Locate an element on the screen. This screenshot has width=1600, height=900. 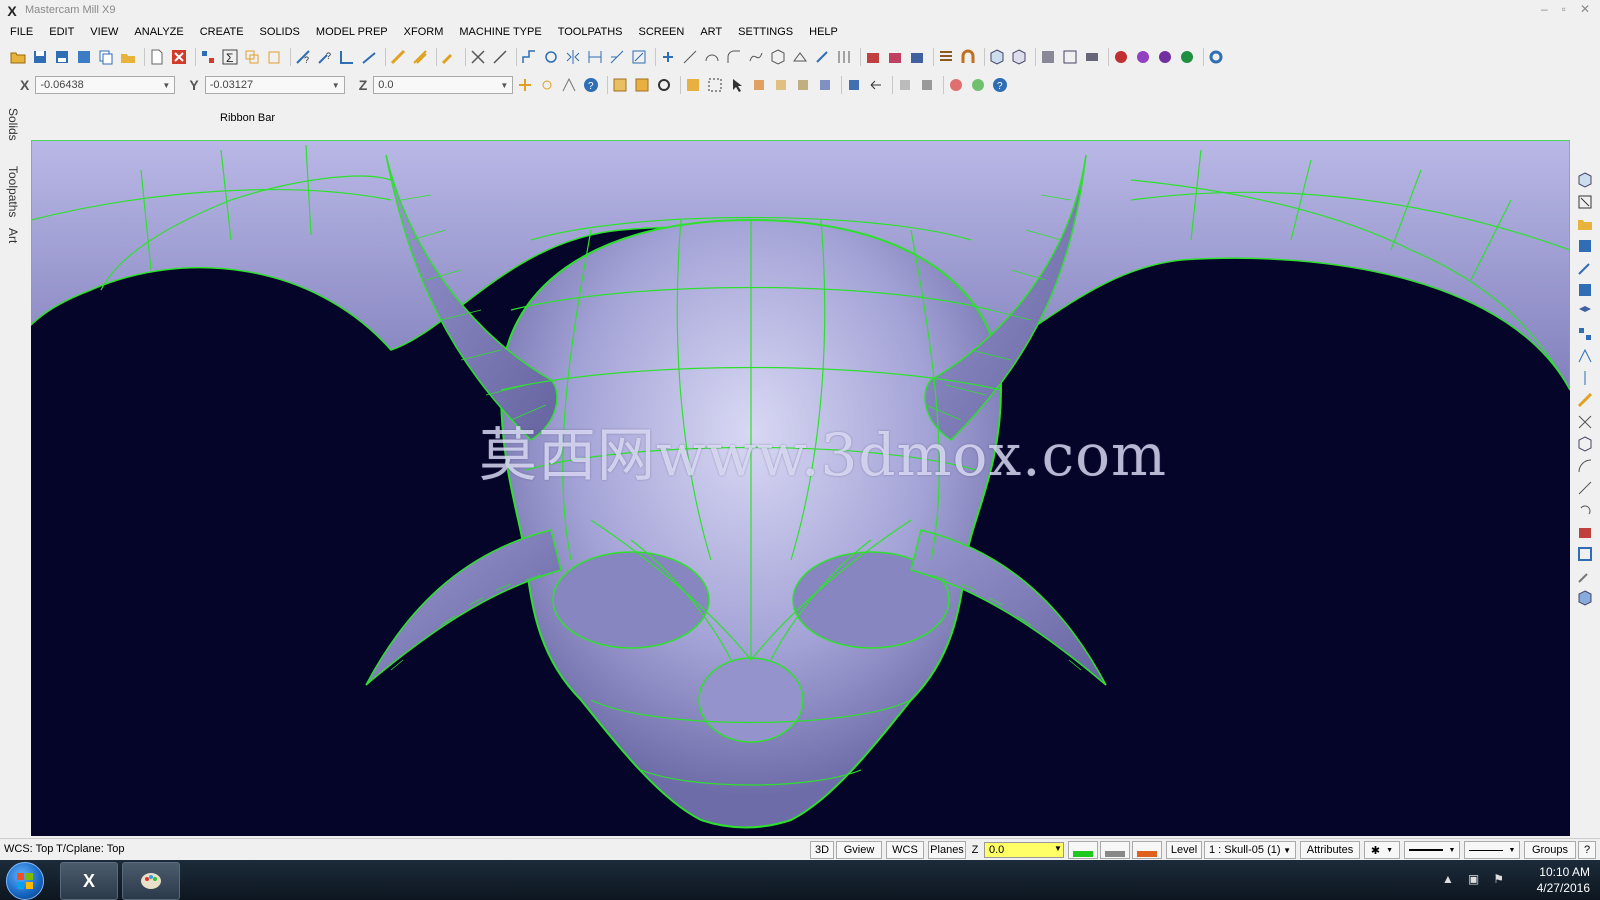
point-style-select: ✱ ▼ is located at coordinates (1382, 850).